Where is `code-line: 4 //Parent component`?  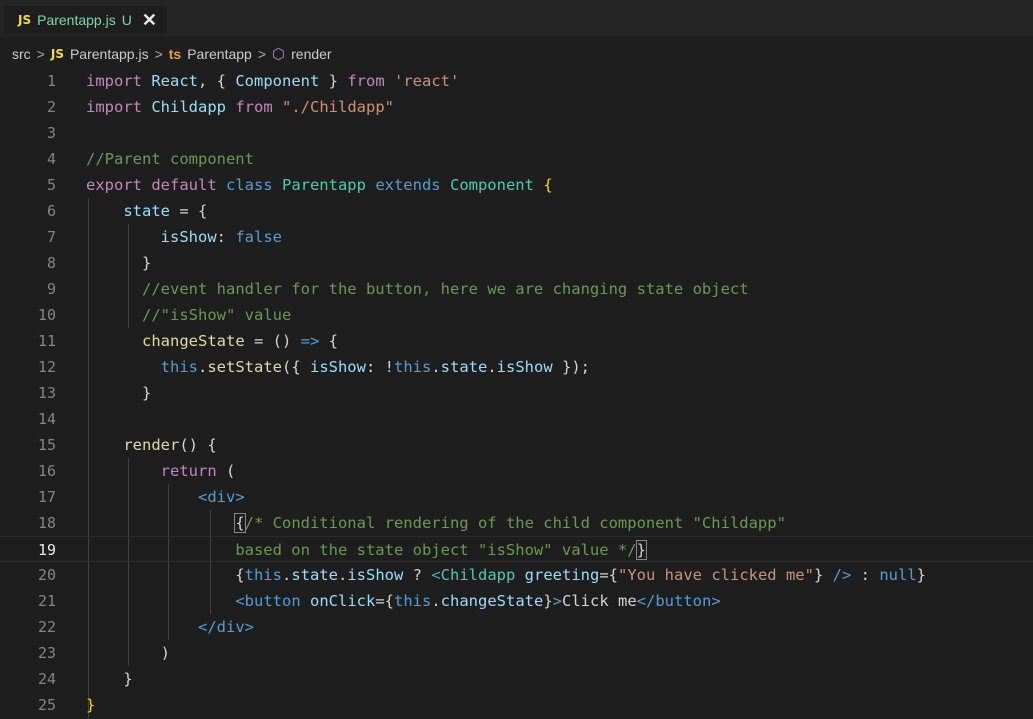
code-line: 4 //Parent component is located at coordinates (516, 159).